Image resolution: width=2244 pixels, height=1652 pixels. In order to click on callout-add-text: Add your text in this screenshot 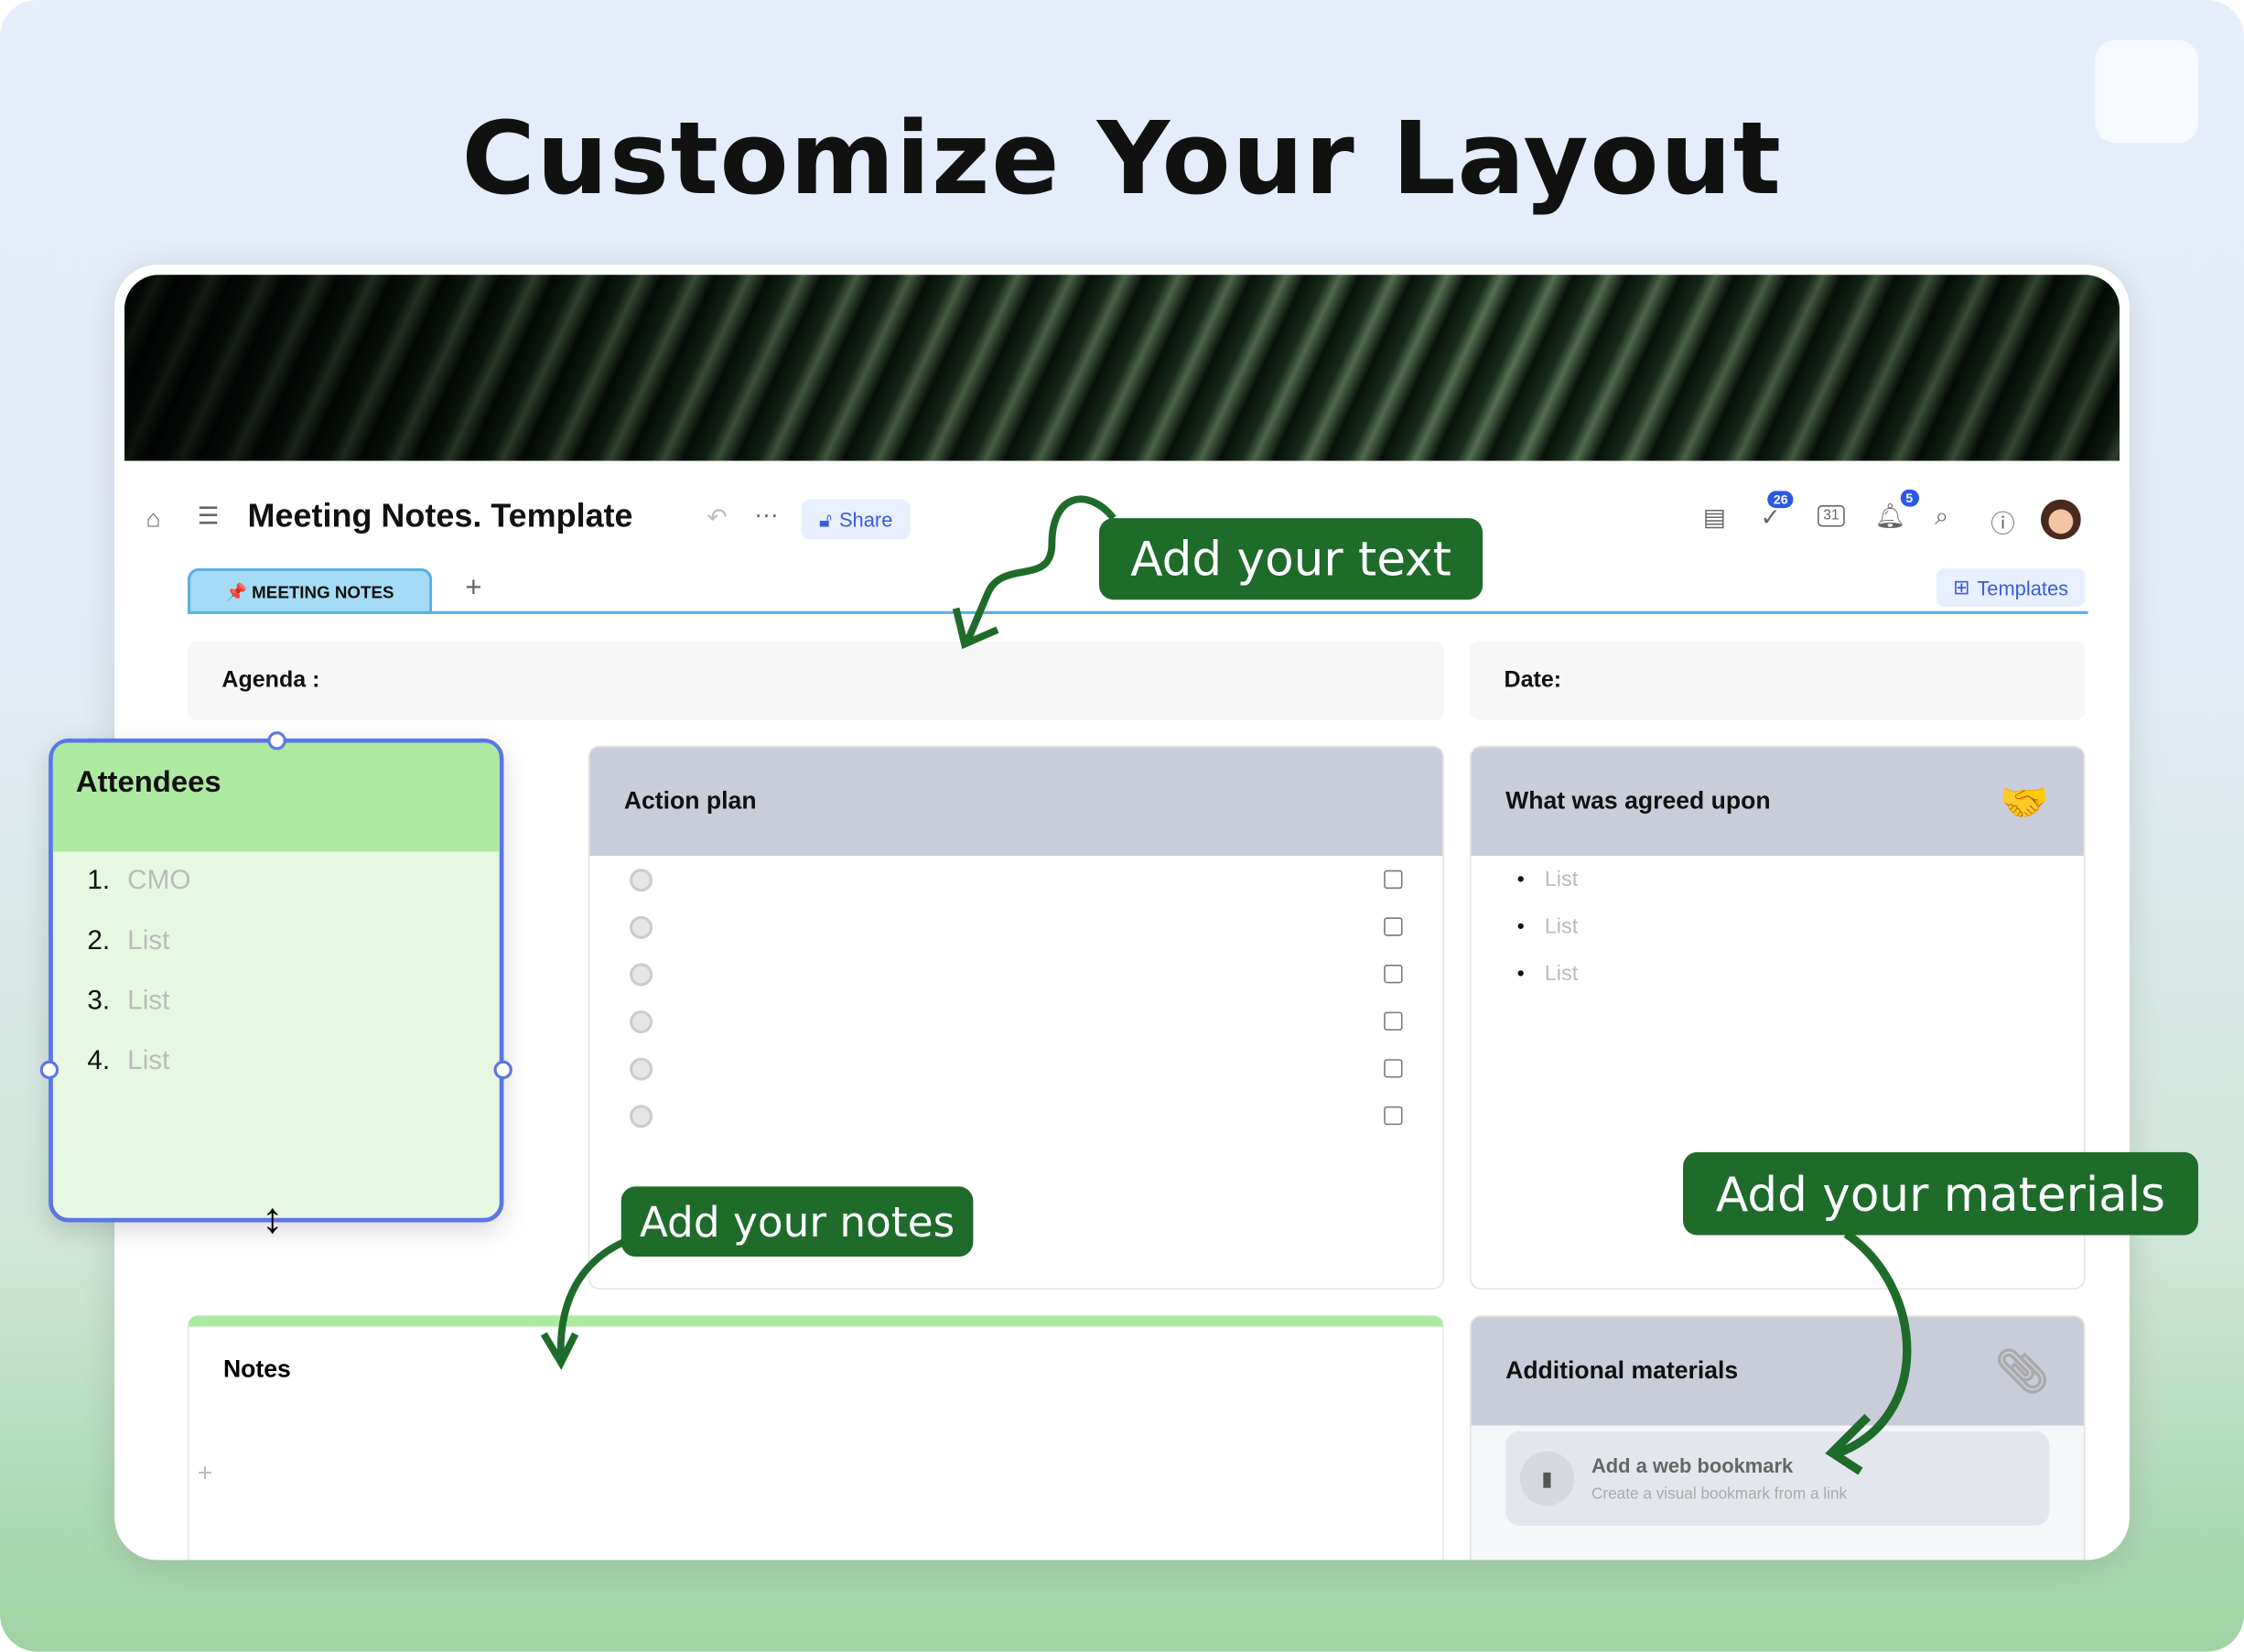, I will do `click(1290, 559)`.